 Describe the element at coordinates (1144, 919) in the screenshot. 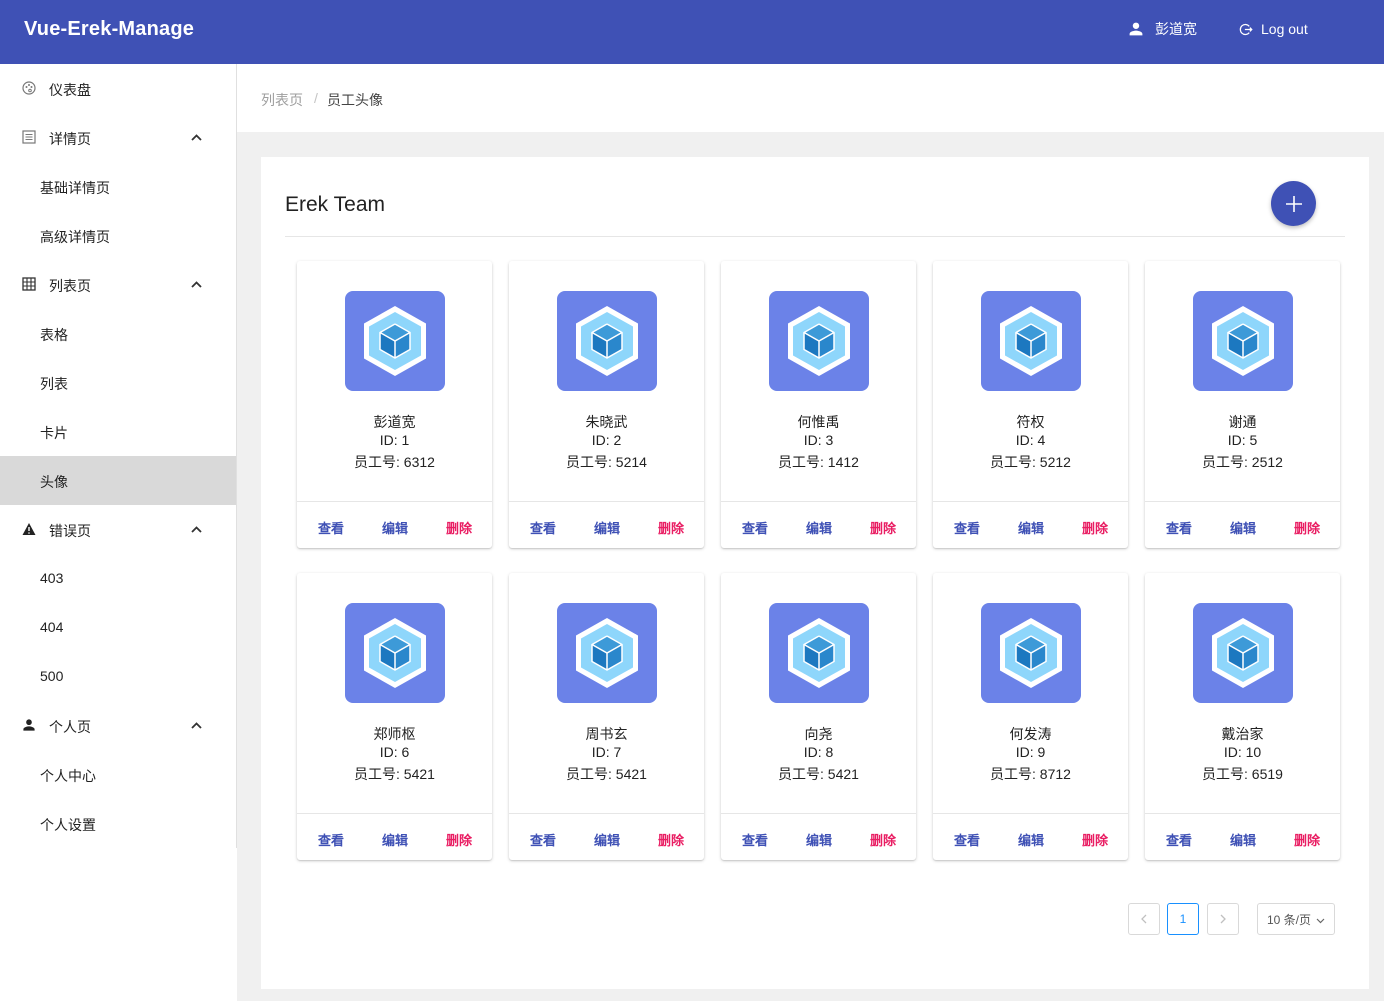

I see `prev-page-button` at that location.